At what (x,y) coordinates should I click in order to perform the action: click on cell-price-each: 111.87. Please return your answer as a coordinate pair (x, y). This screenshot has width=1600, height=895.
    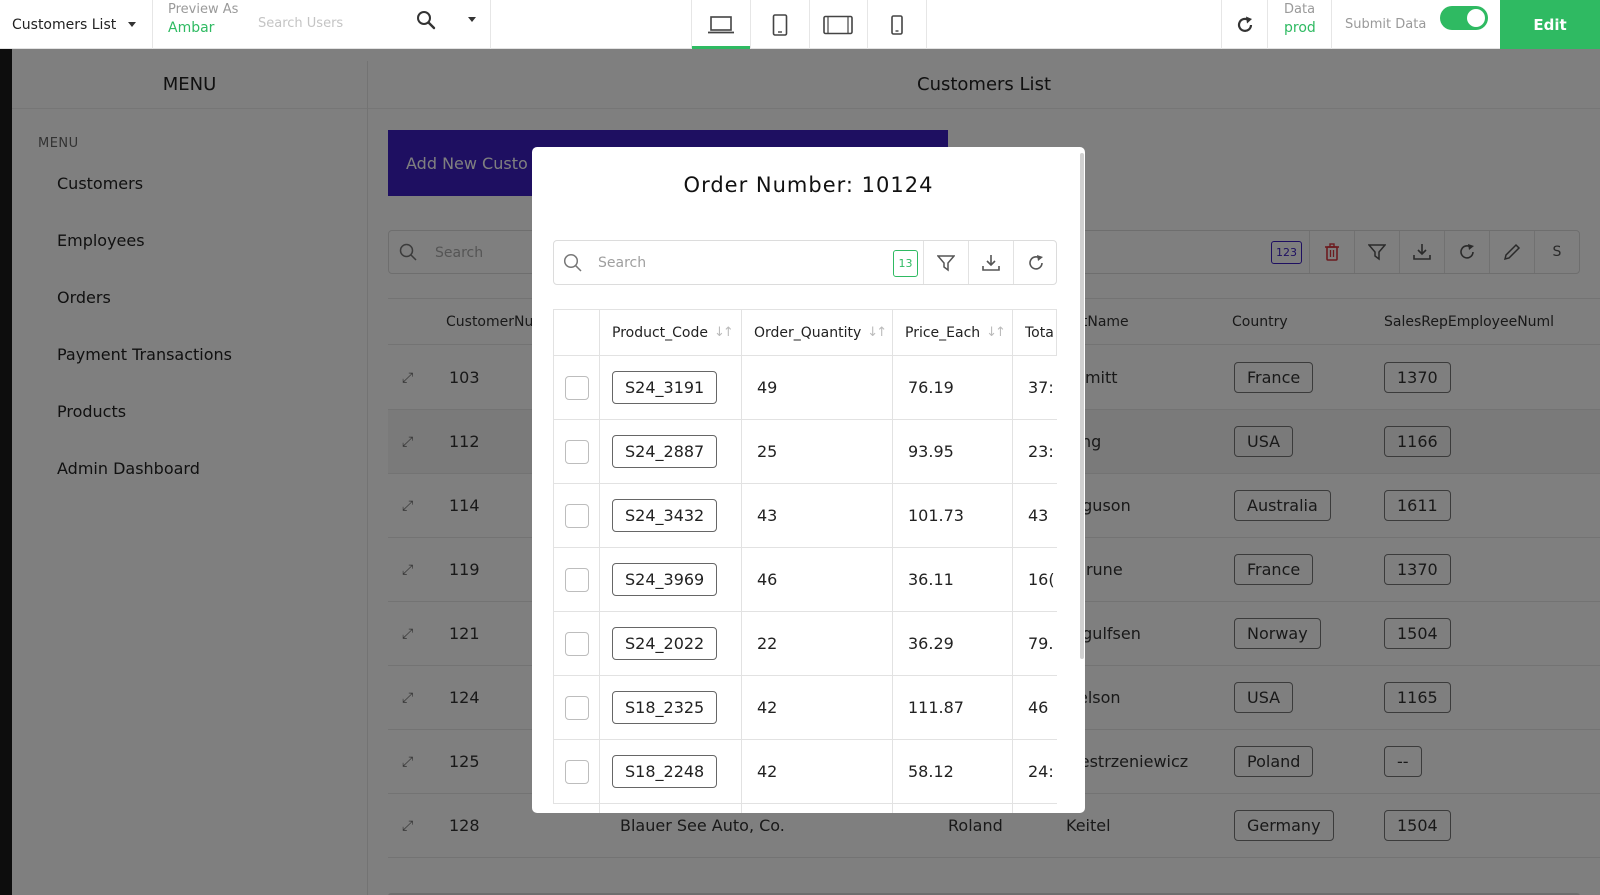
    Looking at the image, I should click on (936, 707).